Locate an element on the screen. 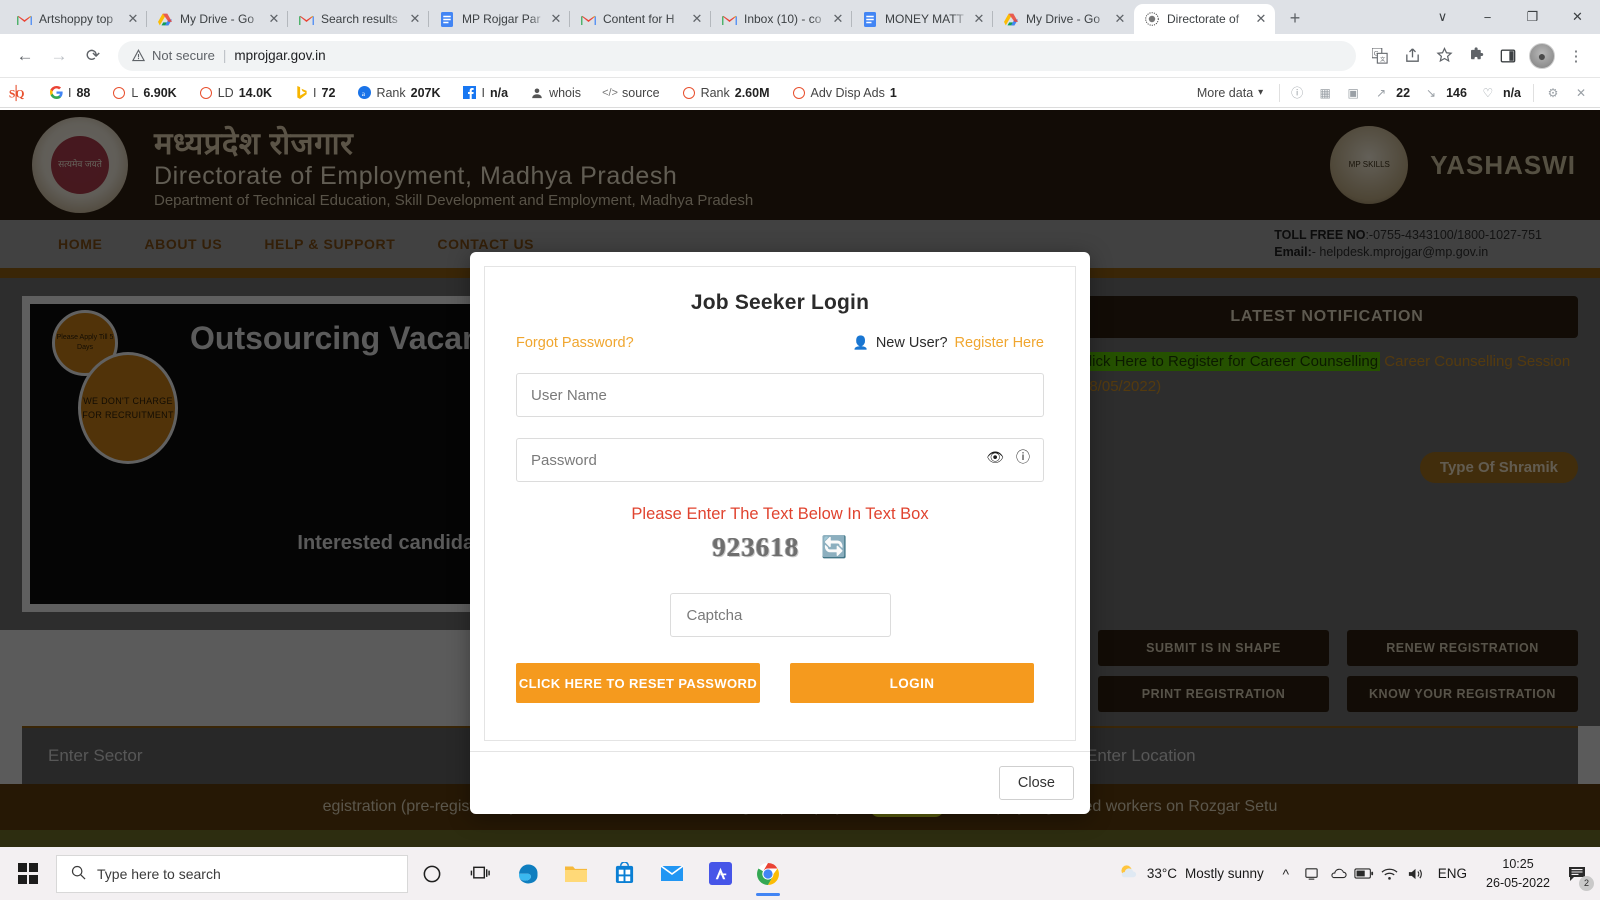  tab-search-icon: ∨ is located at coordinates (1442, 17).